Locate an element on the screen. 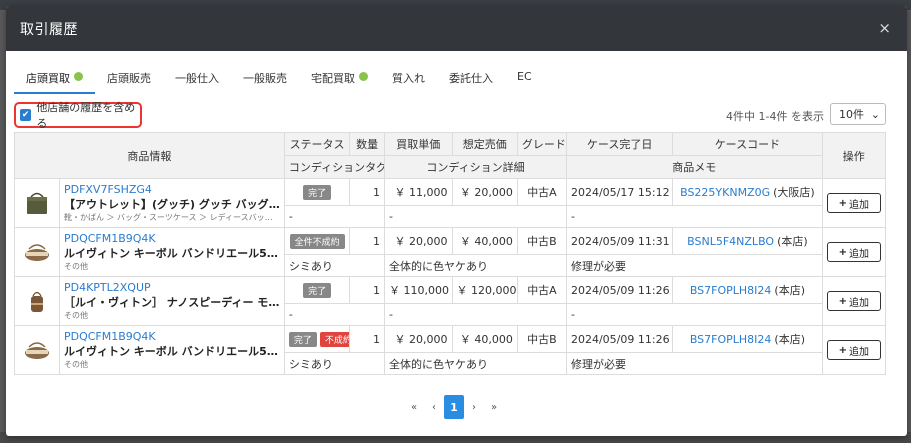 The height and width of the screenshot is (443, 911). case-code-cell: BS225YKNMZ0G (大阪店) is located at coordinates (747, 192).